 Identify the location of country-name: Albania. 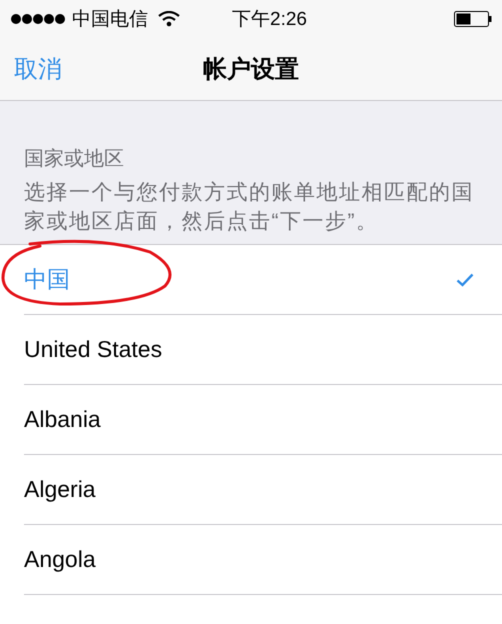
(62, 419).